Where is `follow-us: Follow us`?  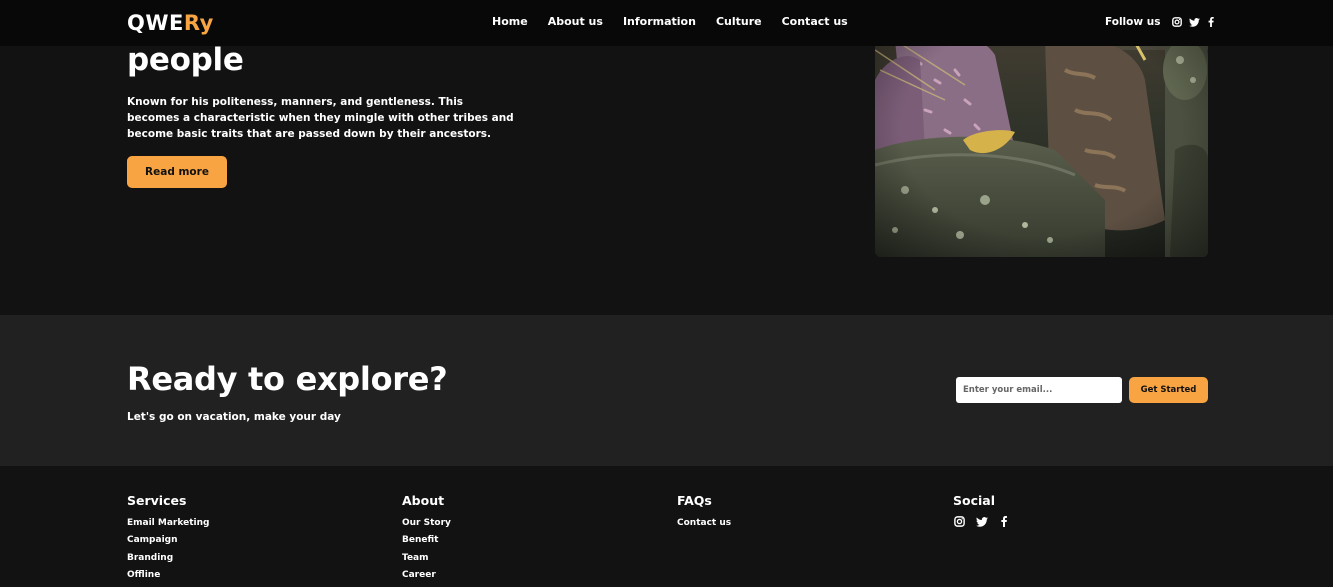 follow-us: Follow us is located at coordinates (1161, 22).